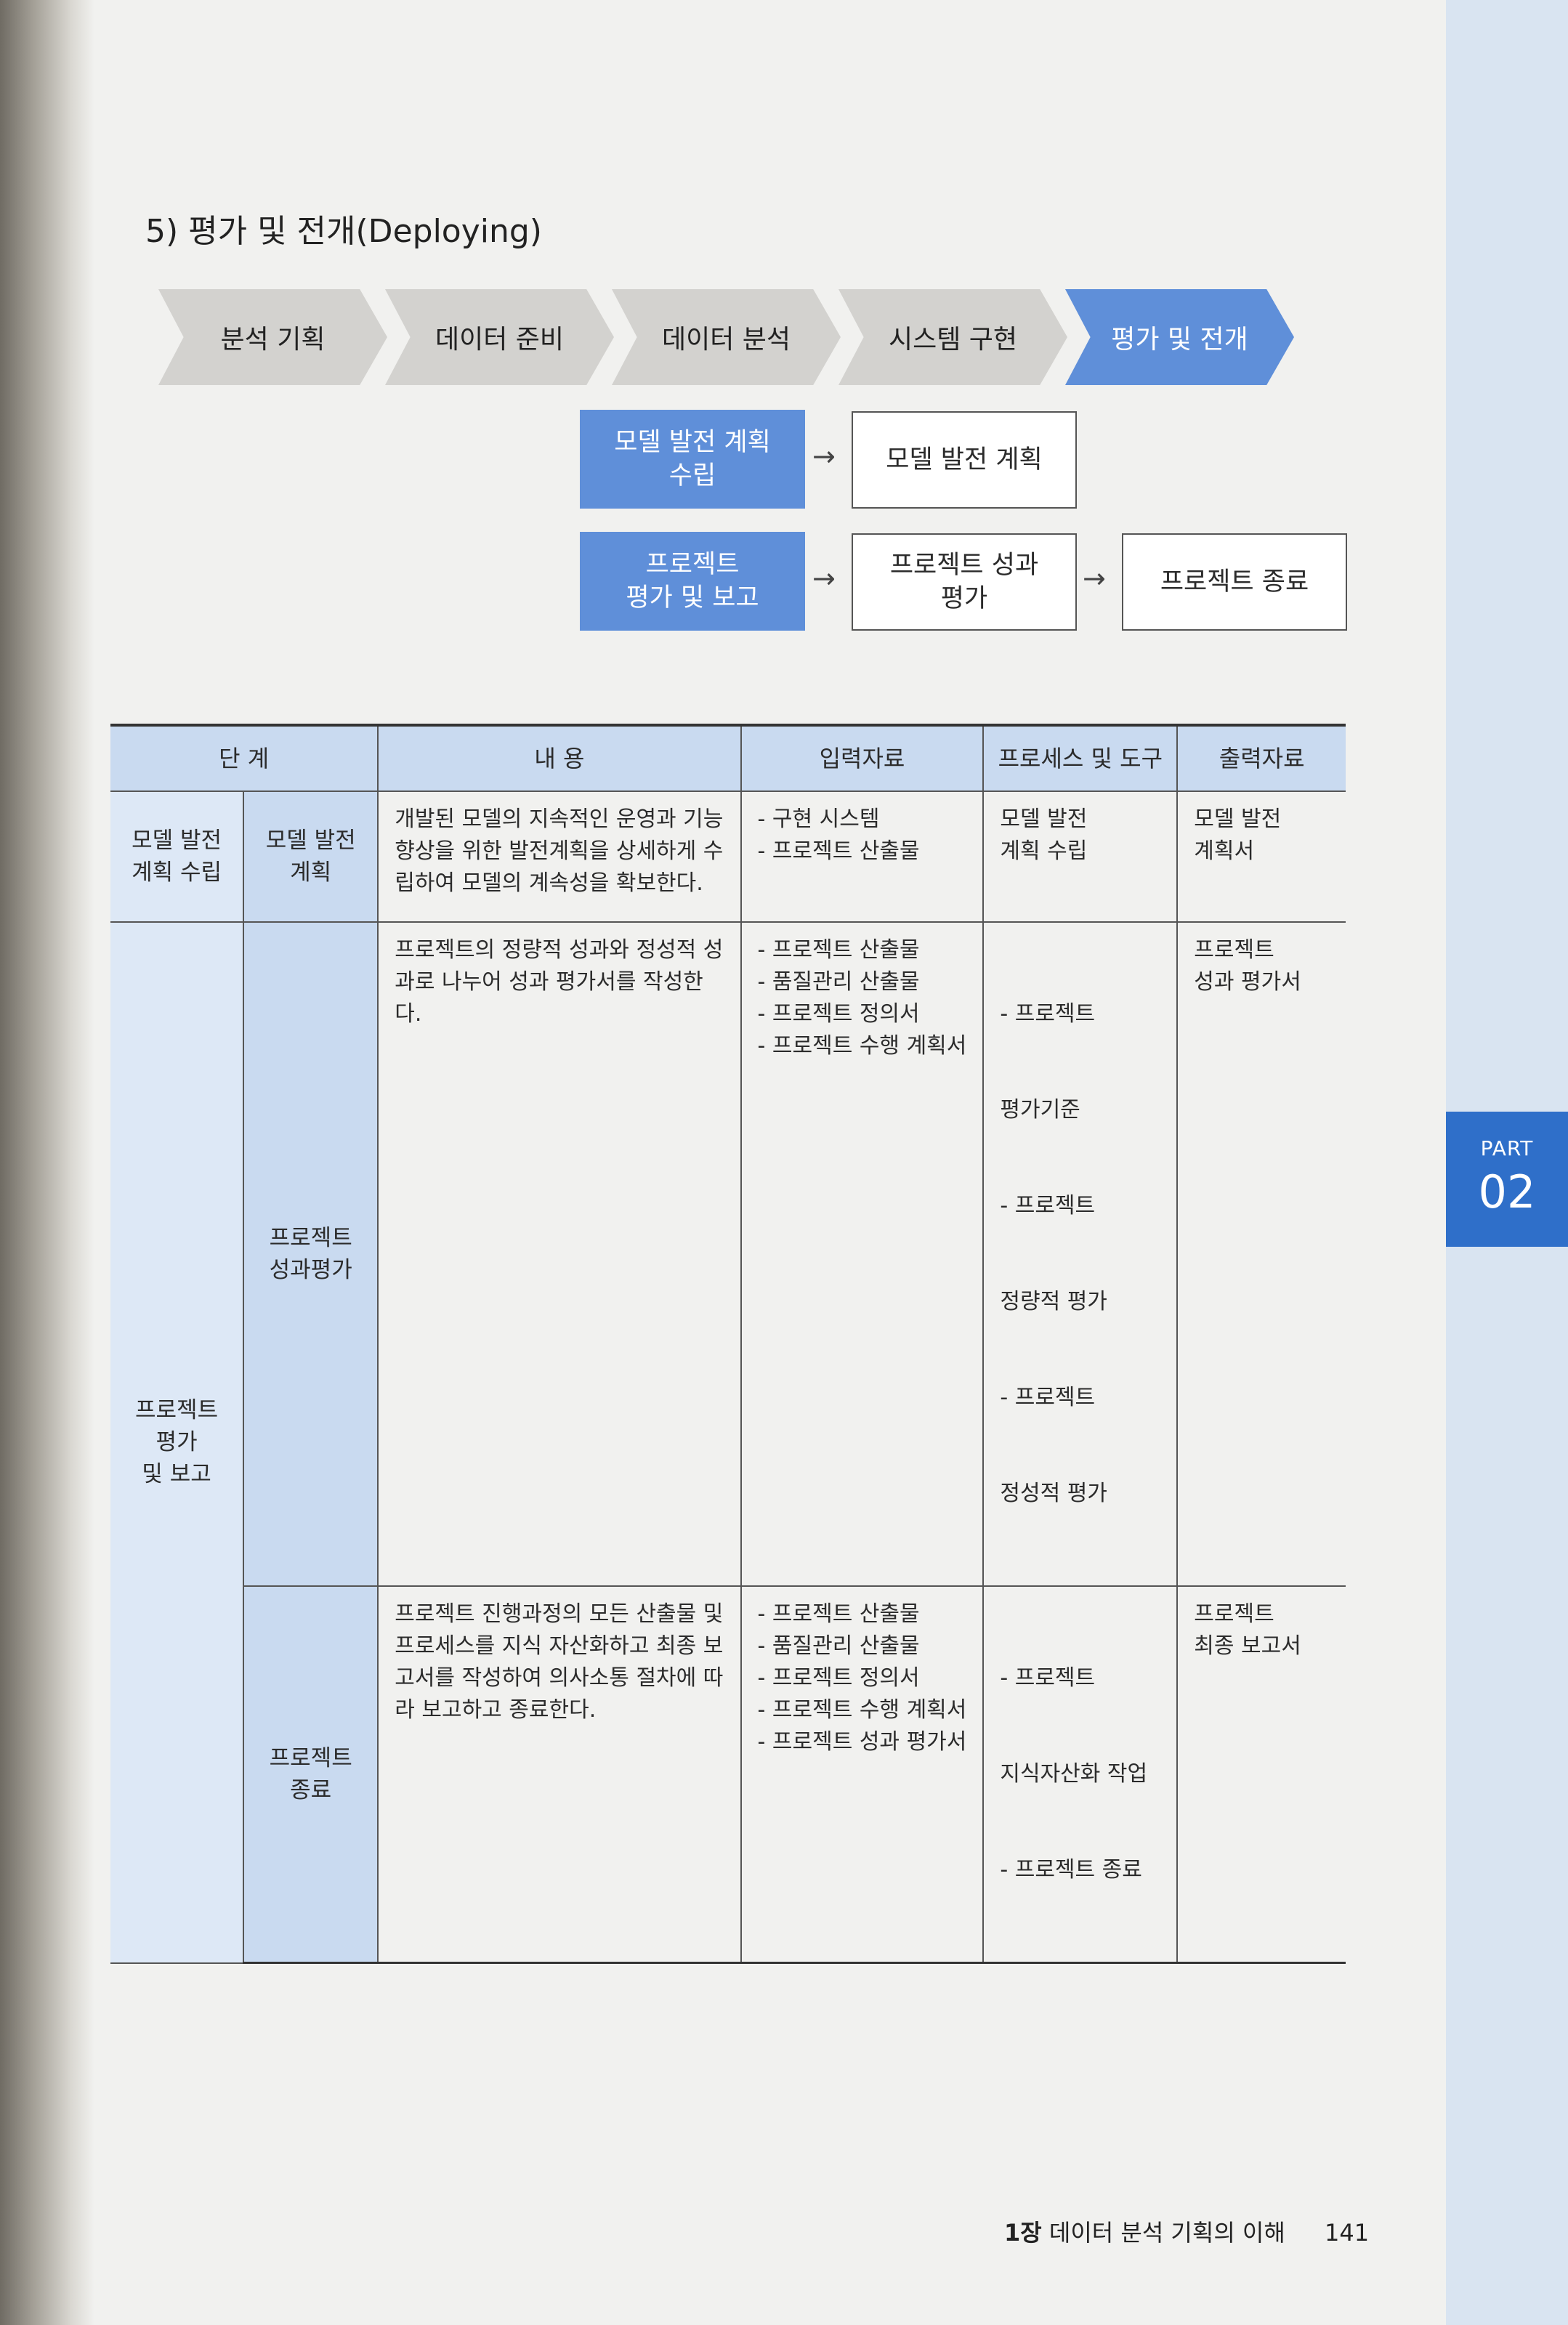 The image size is (1568, 2325). What do you see at coordinates (1261, 1254) in the screenshot?
I see `output-cell: 프로젝트 성과 평가서` at bounding box center [1261, 1254].